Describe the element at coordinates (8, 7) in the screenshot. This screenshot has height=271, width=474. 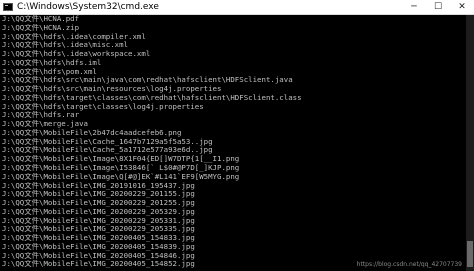
I see `console-app-icon` at that location.